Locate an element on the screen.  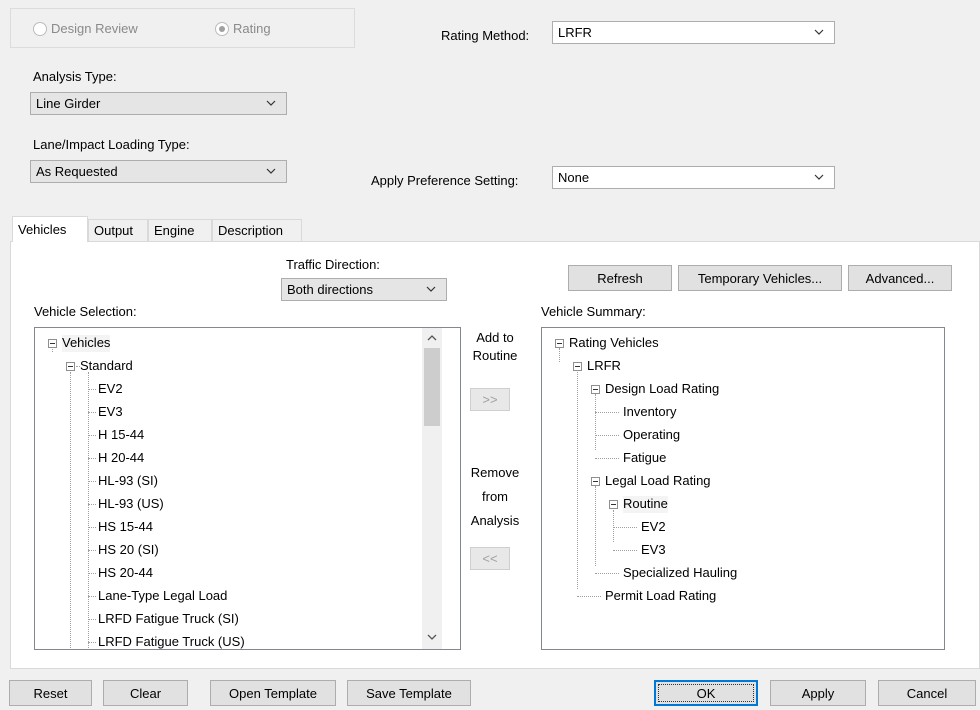
design-review-radio: Design Review is located at coordinates (85, 28).